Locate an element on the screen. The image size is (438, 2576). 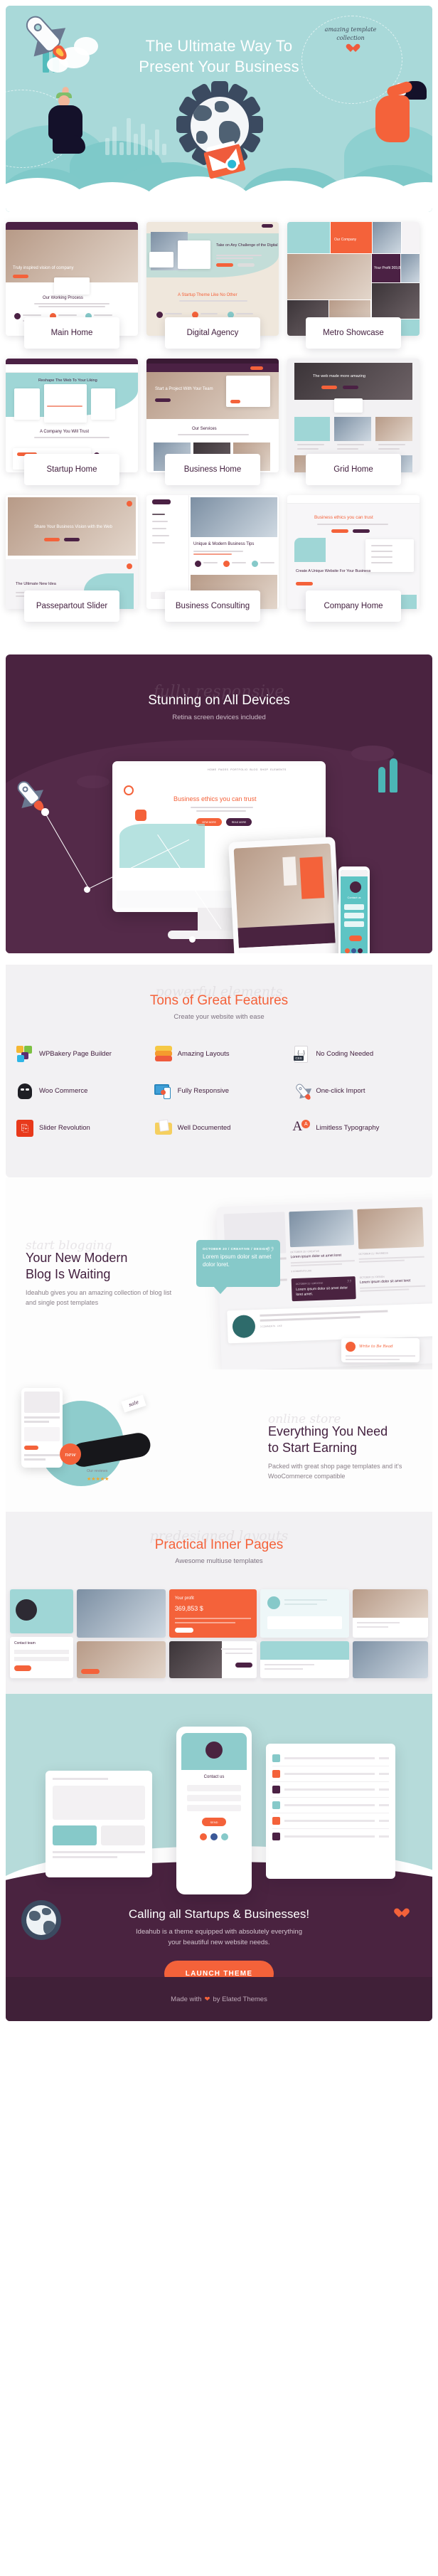
mockup-headline: Business ethics you can trust is located at coordinates (215, 798).